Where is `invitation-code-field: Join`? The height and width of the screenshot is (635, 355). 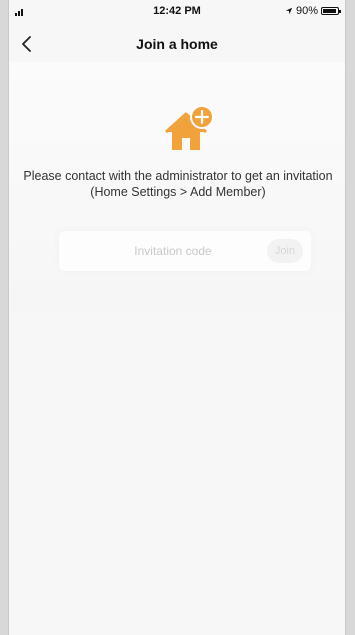 invitation-code-field: Join is located at coordinates (185, 251).